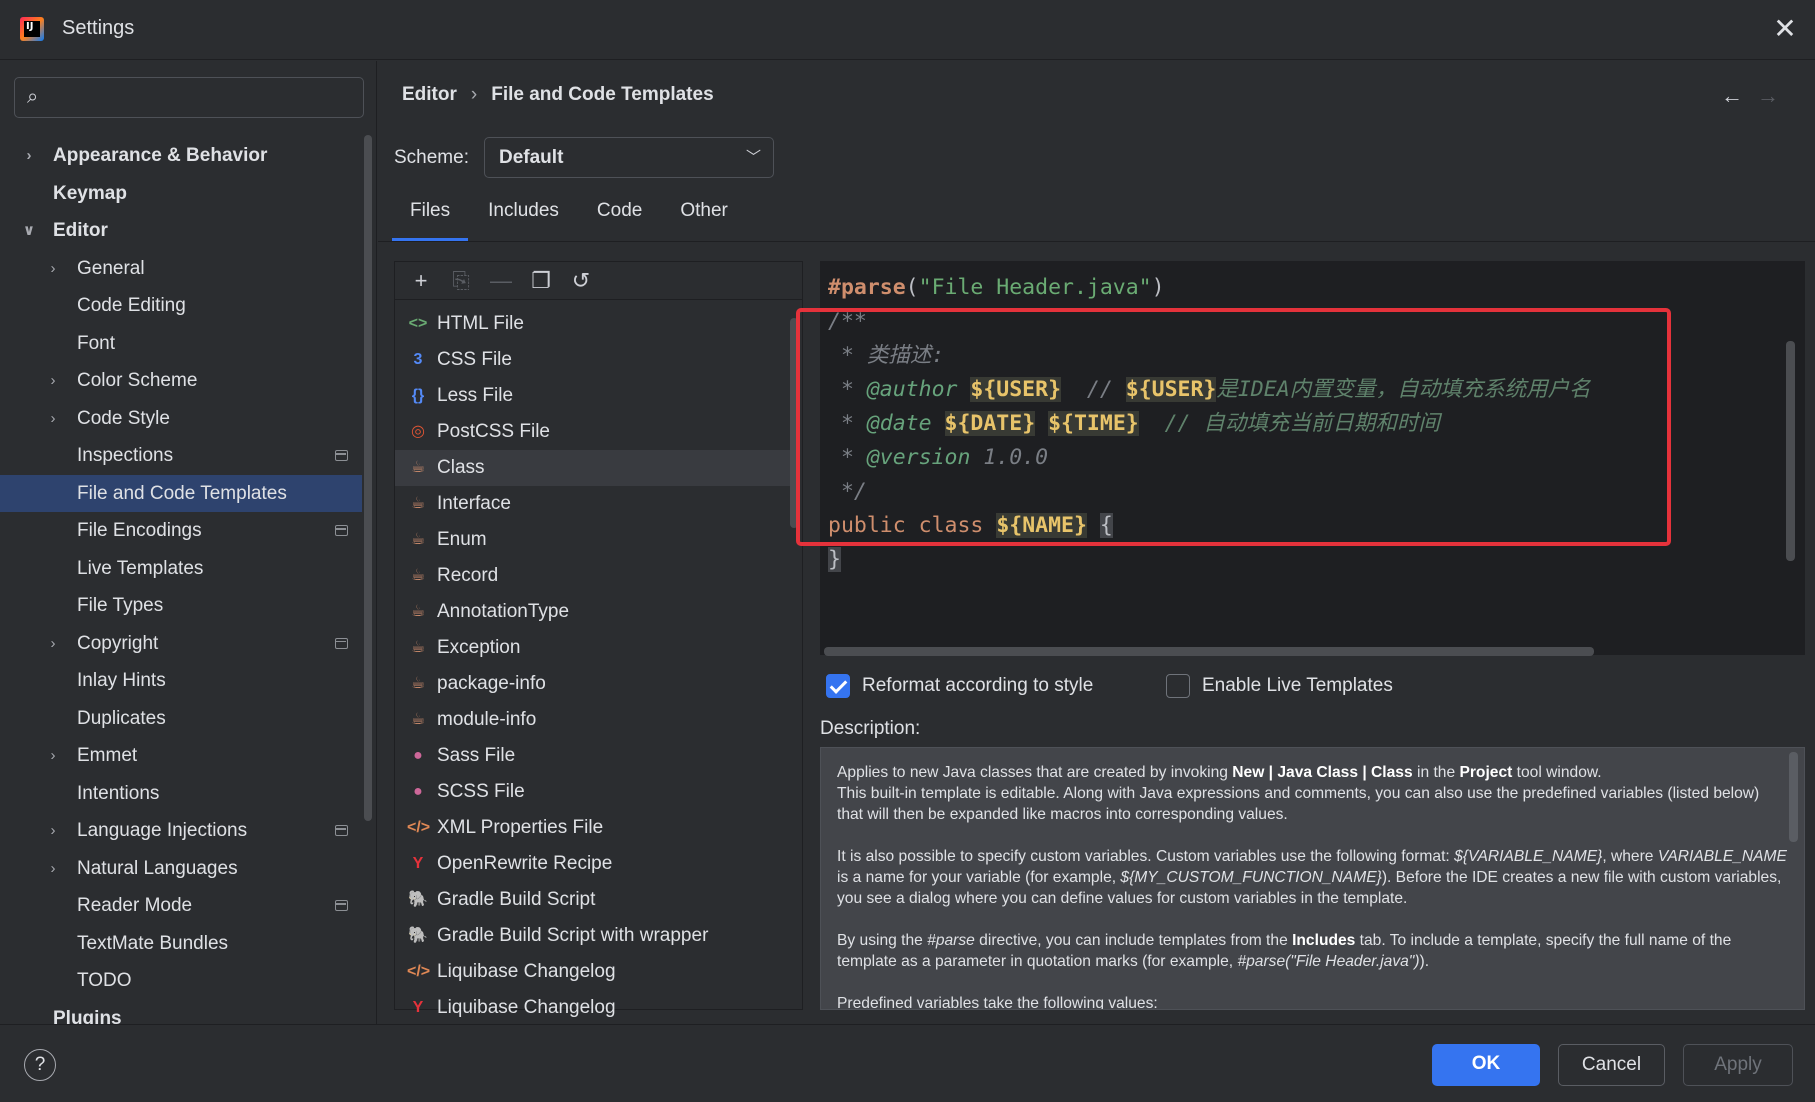 This screenshot has height=1102, width=1815. What do you see at coordinates (592, 756) in the screenshot?
I see `list-item: ● Sass File` at bounding box center [592, 756].